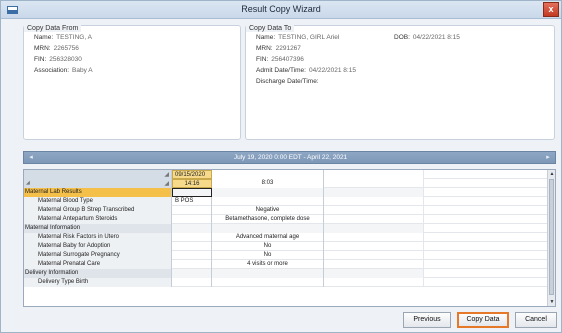 Image resolution: width=562 pixels, height=333 pixels. I want to click on scroll-up-icon: ▲, so click(551, 174).